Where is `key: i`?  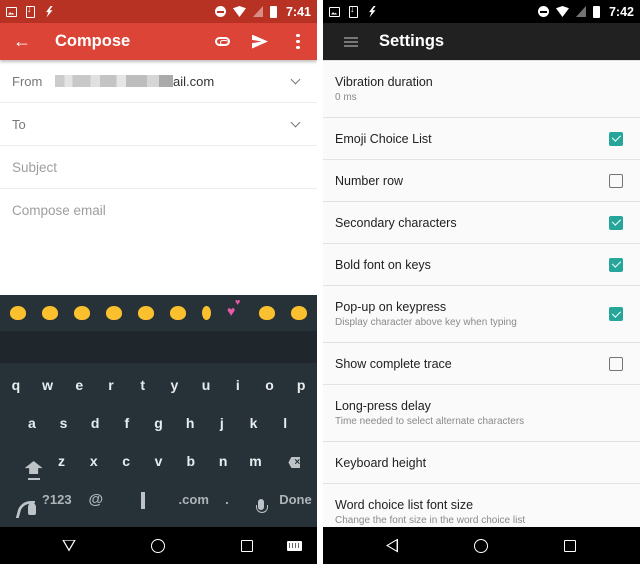
key: i is located at coordinates (238, 385).